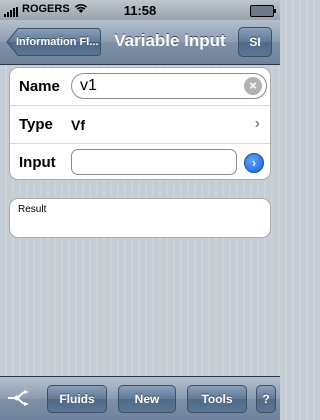 This screenshot has height=420, width=320. I want to click on units-button: SI, so click(255, 42).